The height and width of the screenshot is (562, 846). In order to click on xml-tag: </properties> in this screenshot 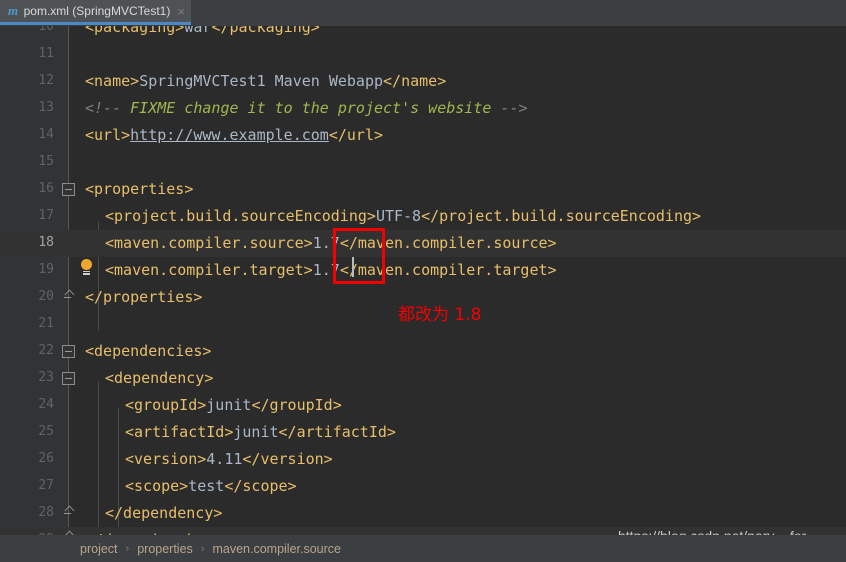, I will do `click(144, 297)`.